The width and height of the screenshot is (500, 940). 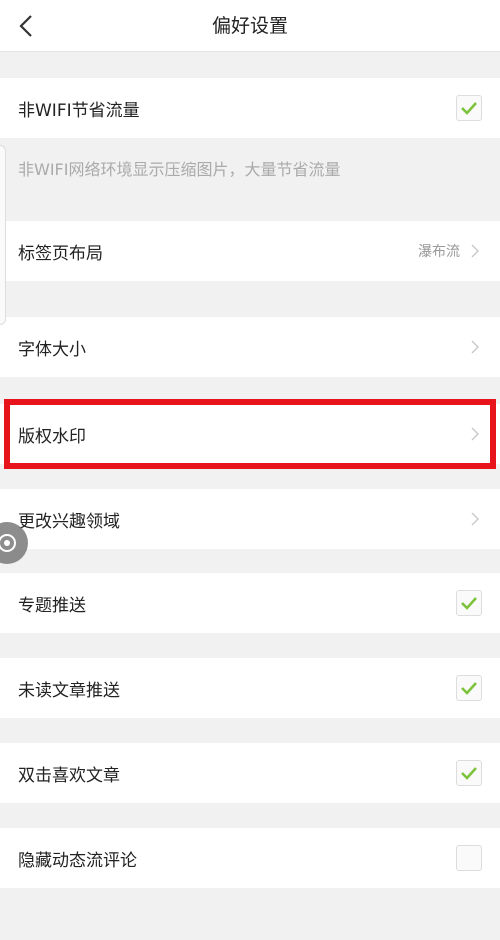 I want to click on setting-tab-layout: 标签页布局 瀑布流, so click(x=250, y=251).